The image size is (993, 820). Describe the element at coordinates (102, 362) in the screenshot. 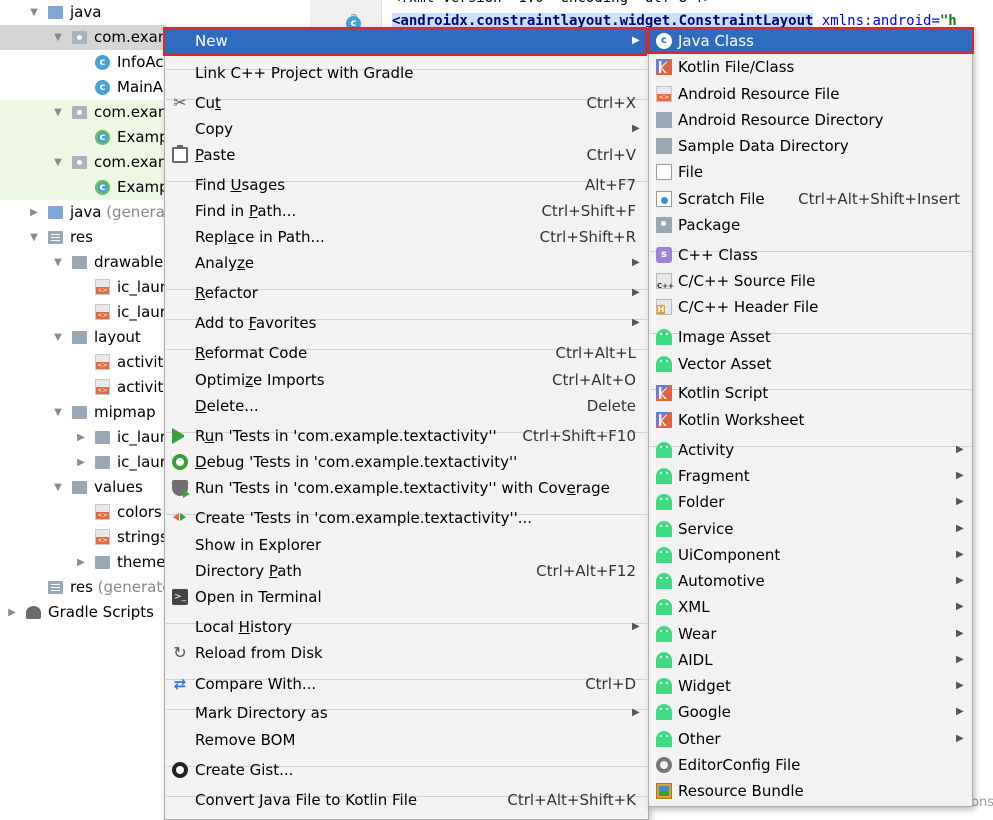

I see `xml-icon` at that location.